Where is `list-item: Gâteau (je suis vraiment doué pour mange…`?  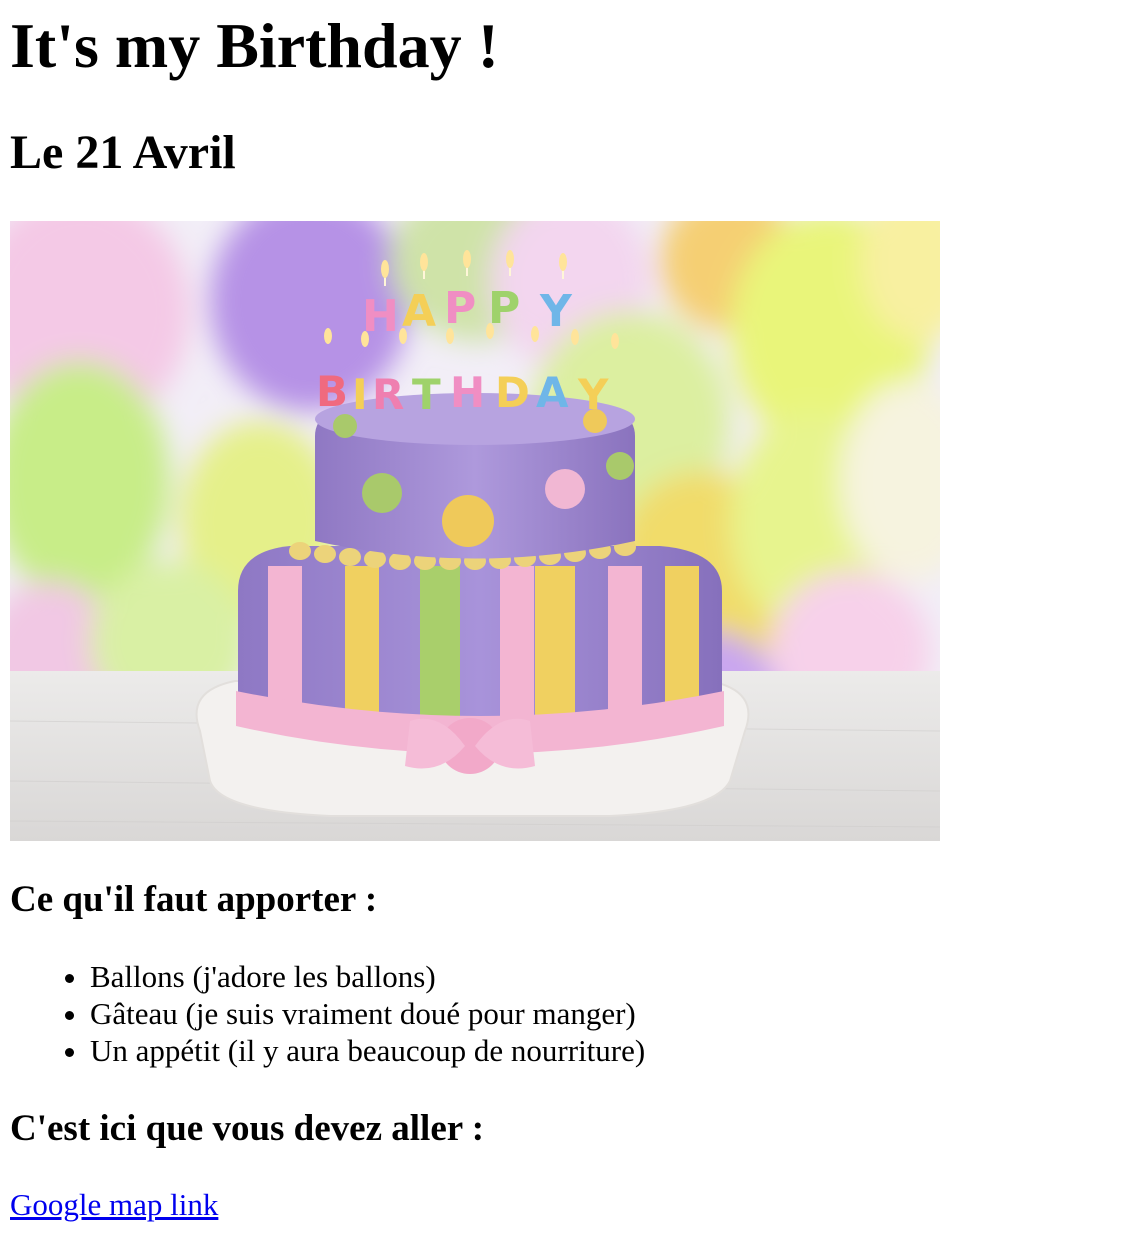 list-item: Gâteau (je suis vraiment doué pour mange… is located at coordinates (367, 1013).